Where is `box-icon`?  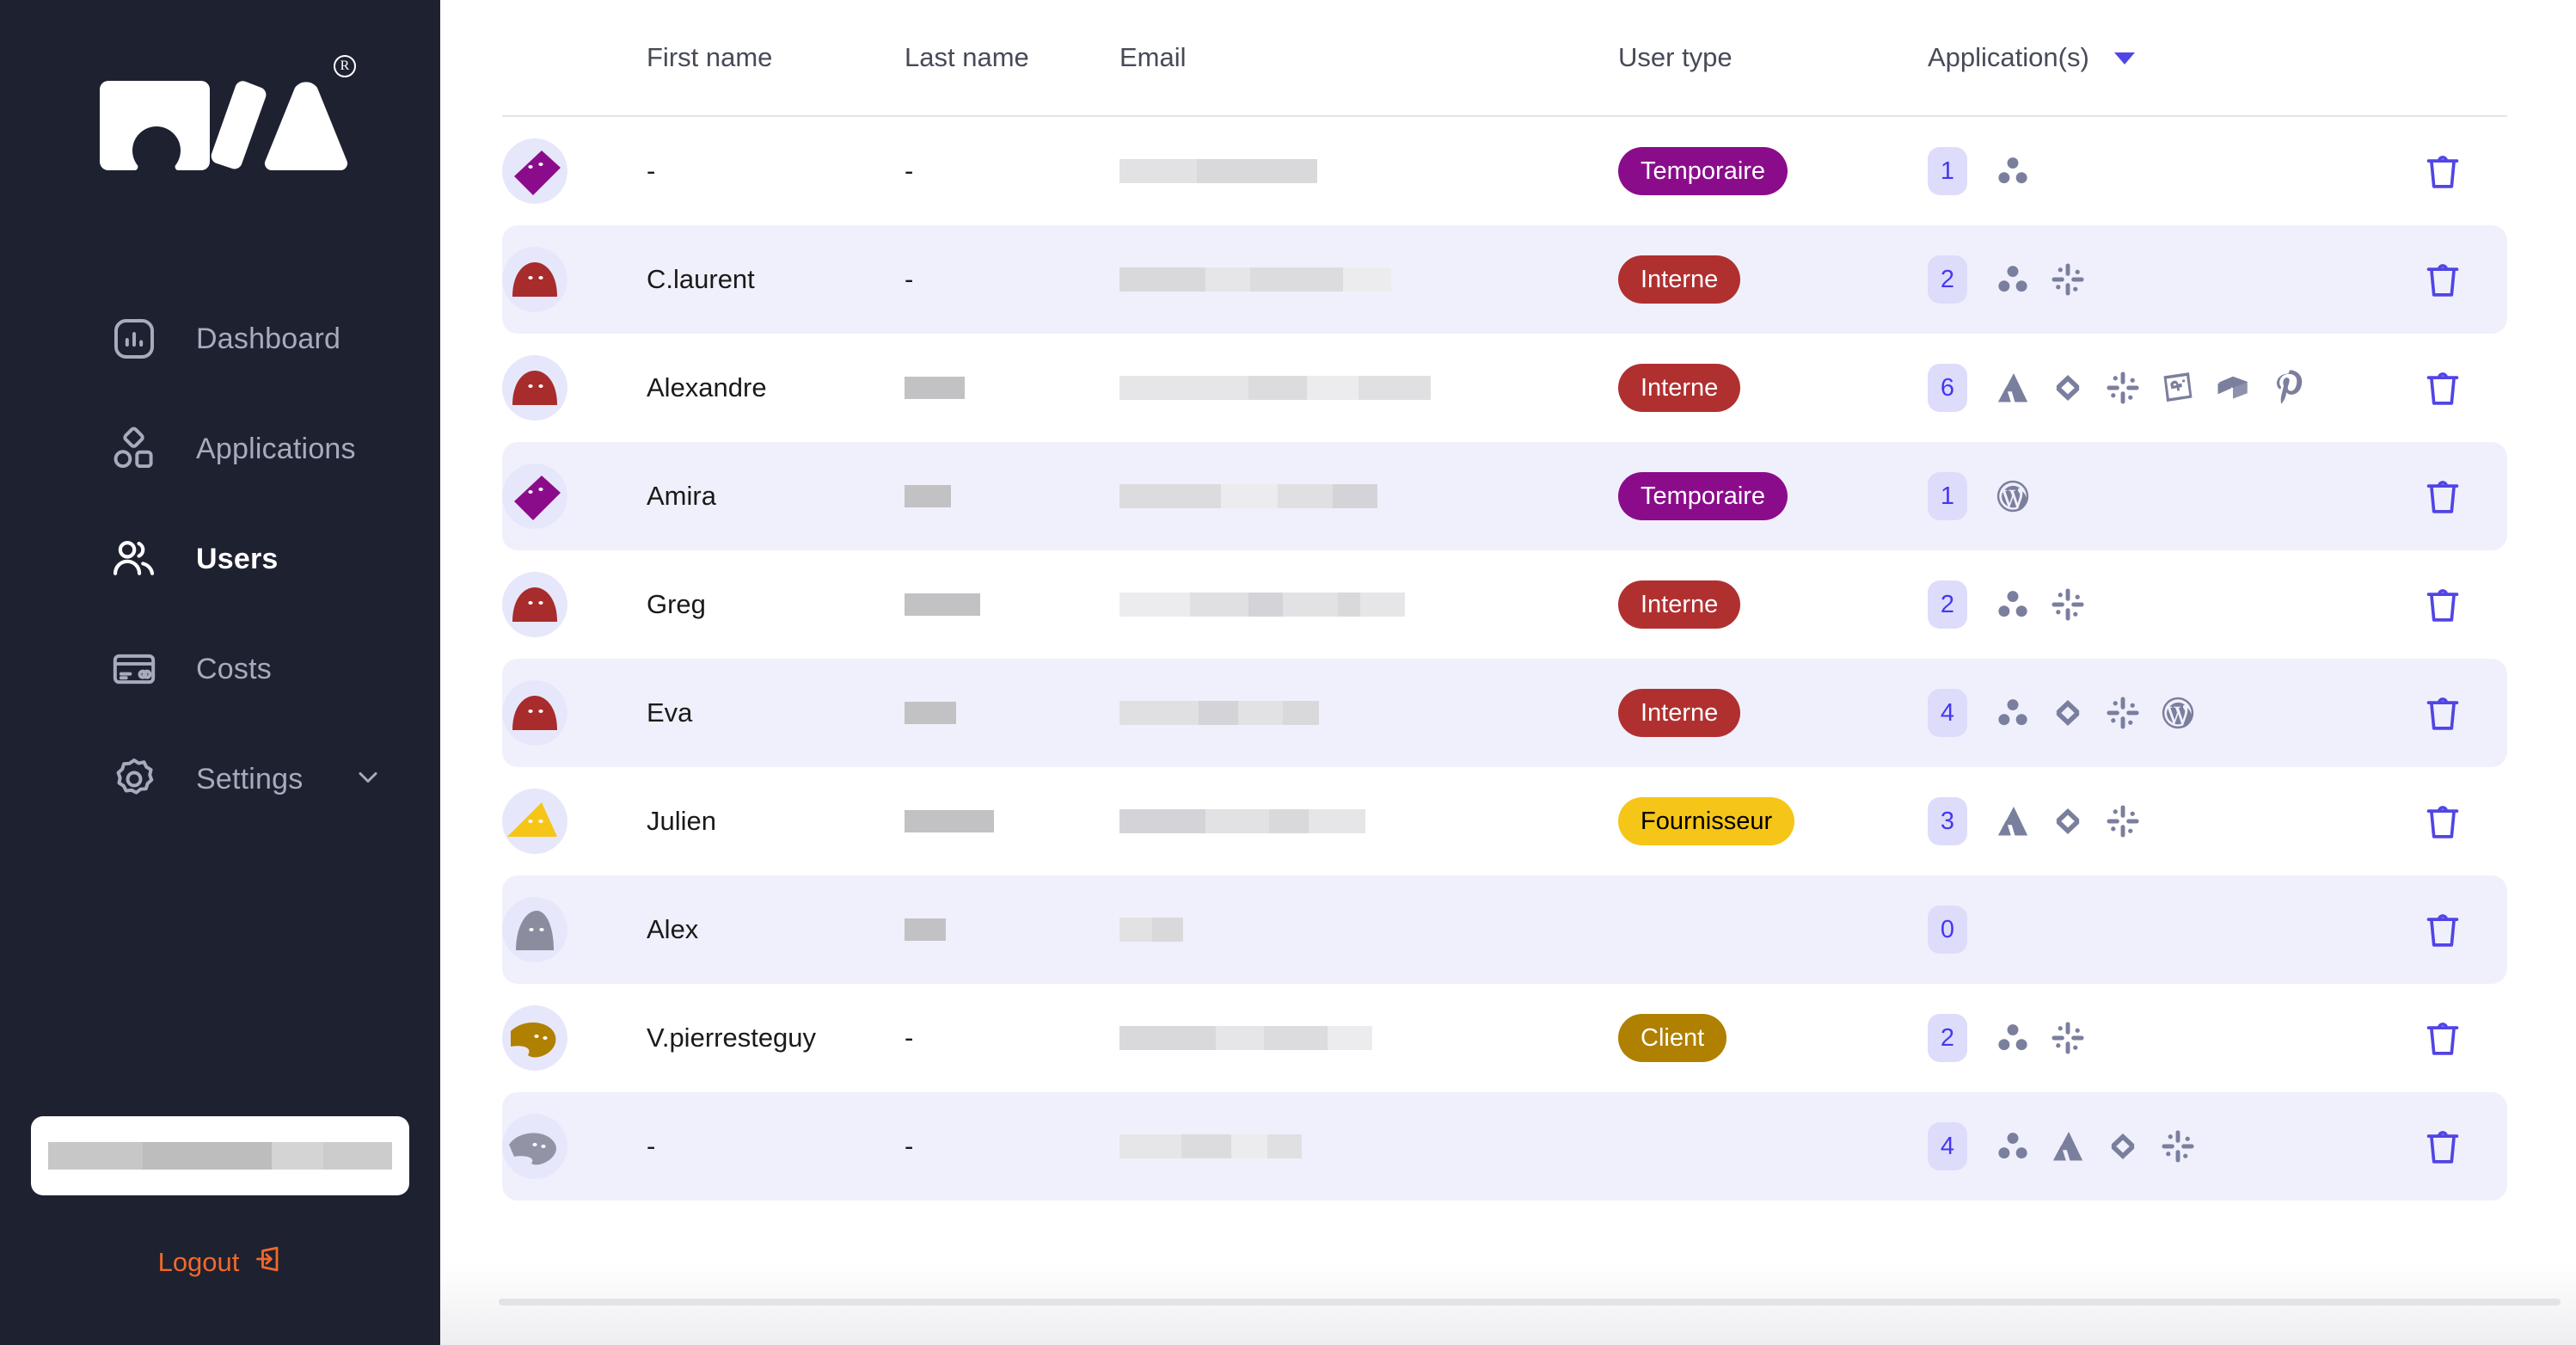
box-icon is located at coordinates (2233, 388).